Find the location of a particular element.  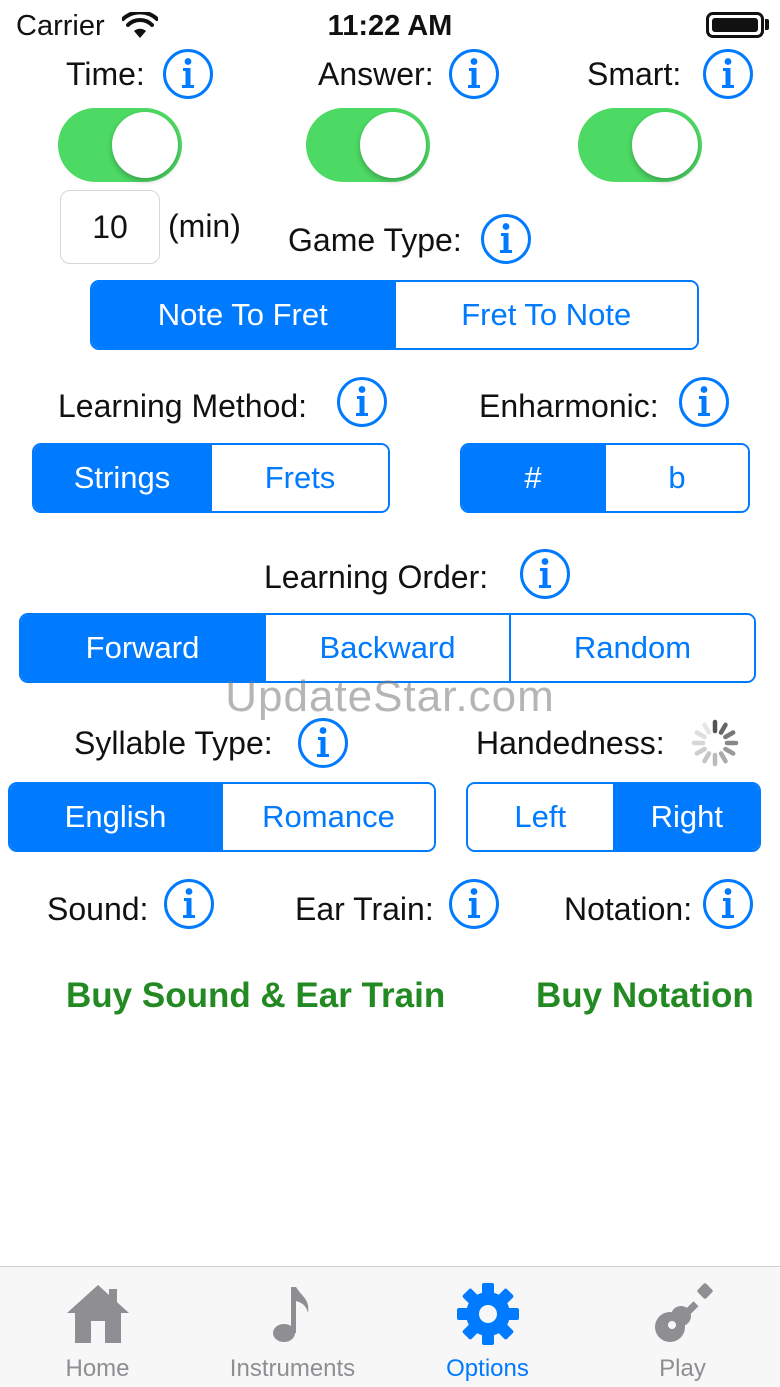

tab-options-label: Options is located at coordinates (487, 1368).